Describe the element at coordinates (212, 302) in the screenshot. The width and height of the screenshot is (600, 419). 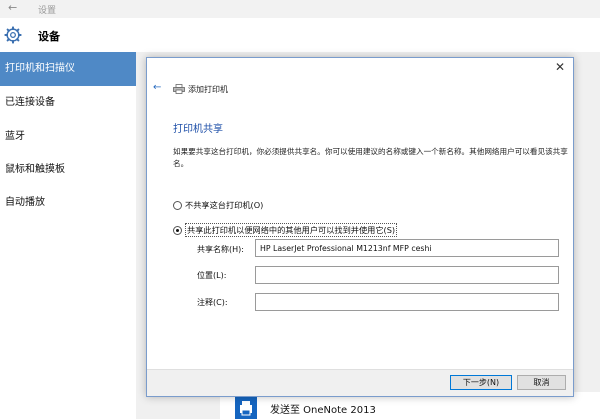
I see `comment-label: 注释(C):` at that location.